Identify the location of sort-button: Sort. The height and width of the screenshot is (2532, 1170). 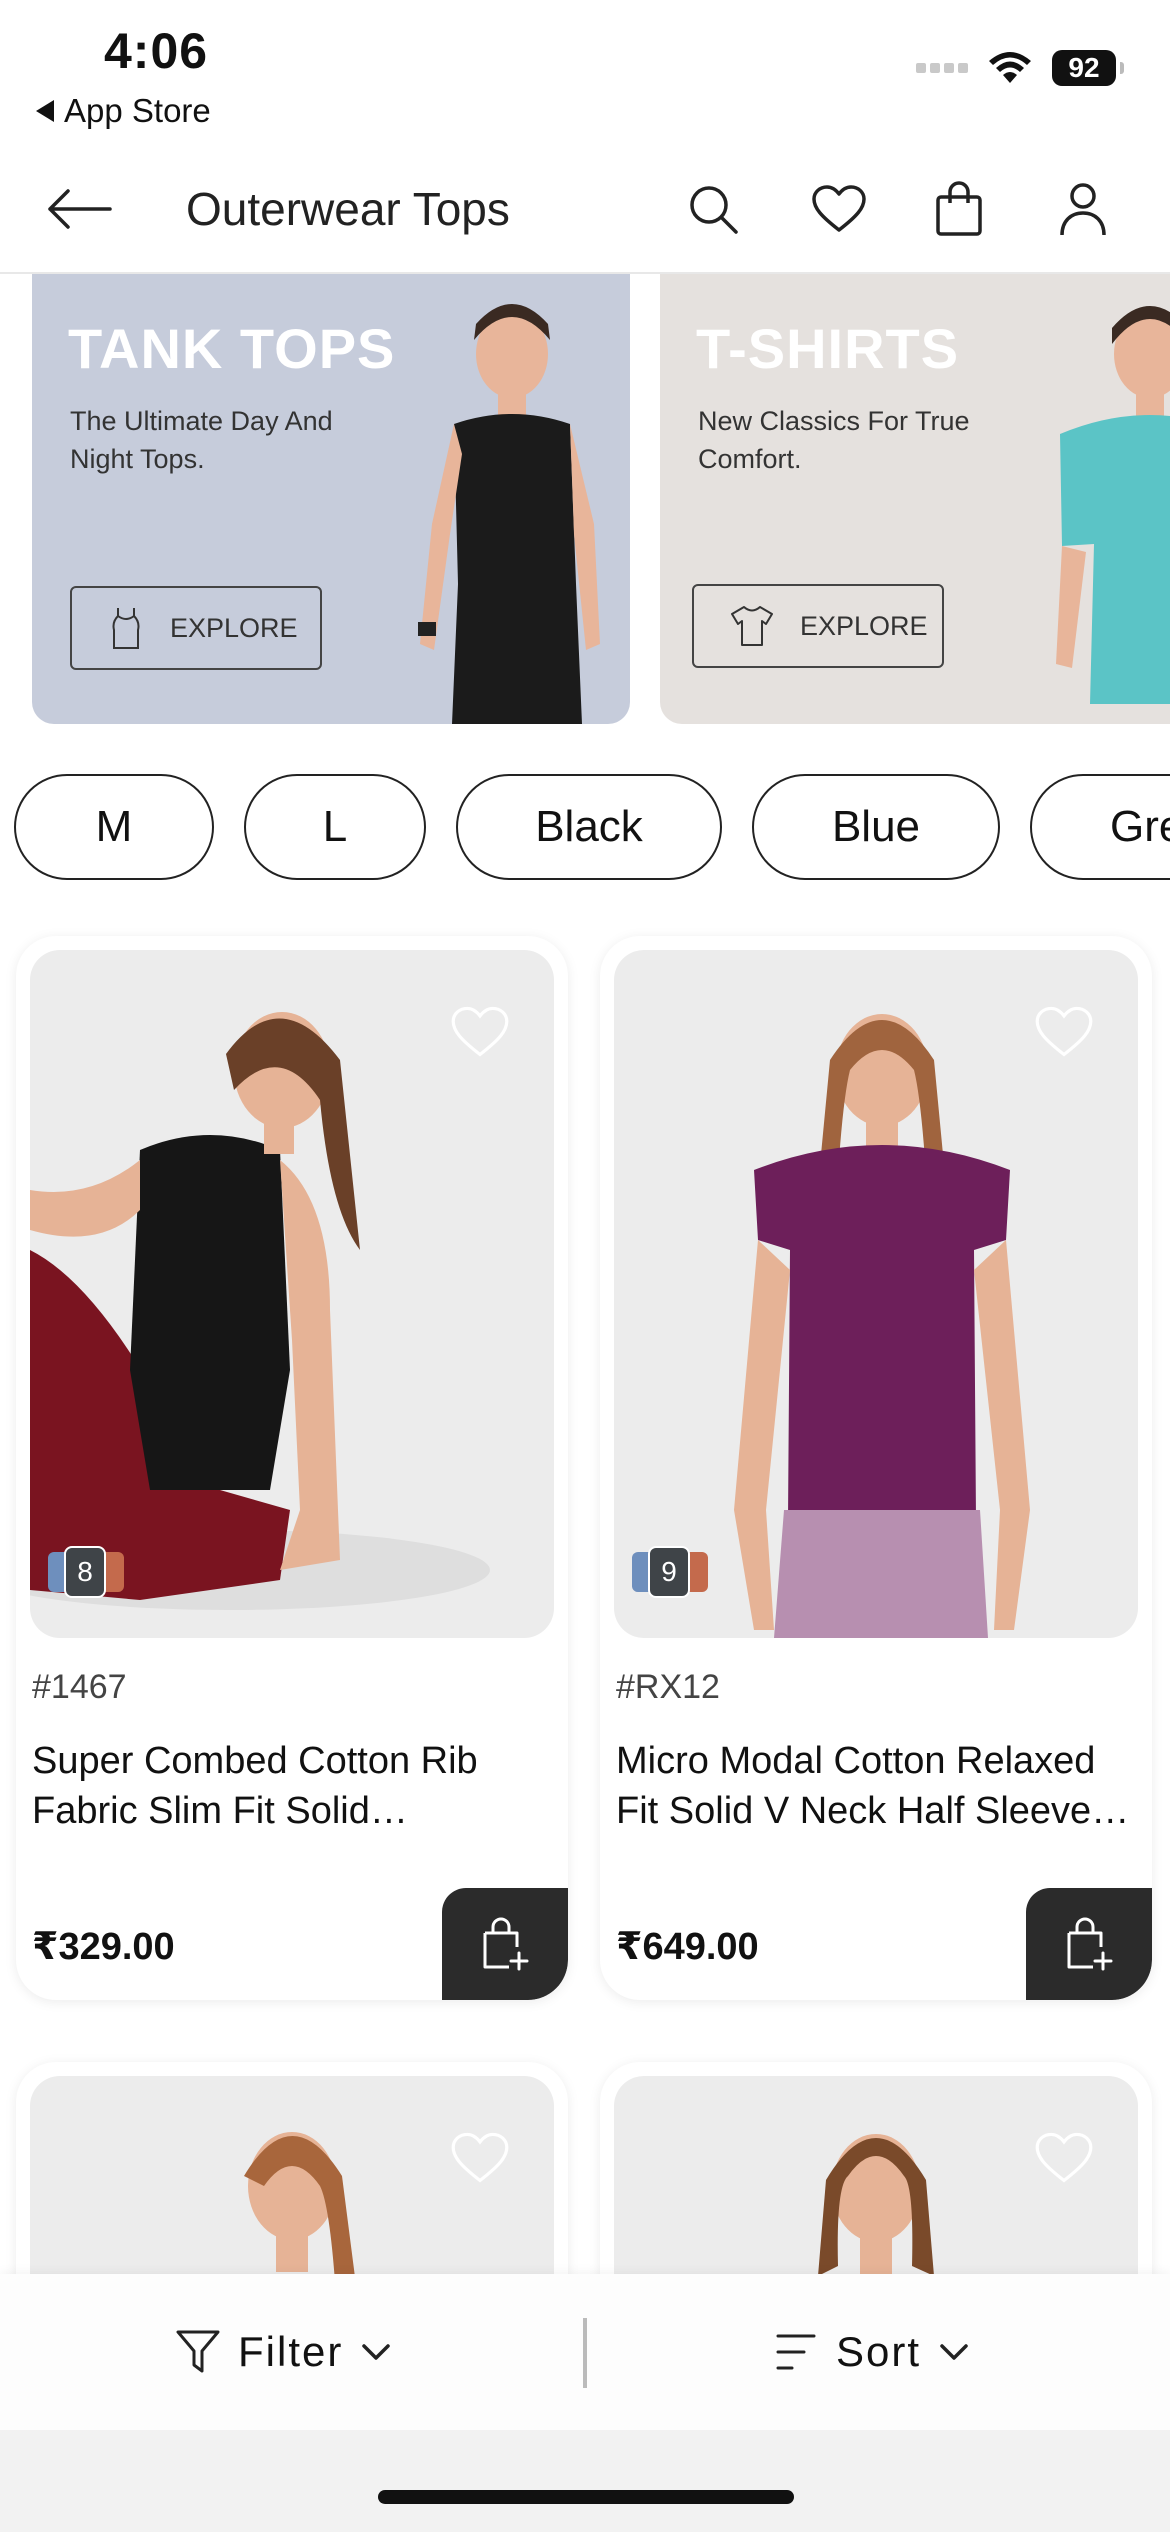
(871, 2352).